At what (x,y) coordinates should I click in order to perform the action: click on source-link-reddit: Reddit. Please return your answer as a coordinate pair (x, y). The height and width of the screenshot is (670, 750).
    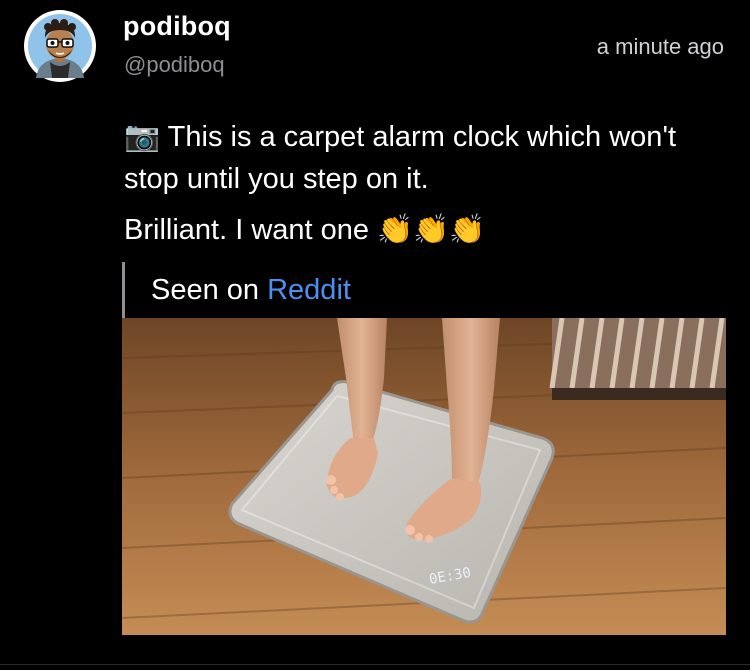
    Looking at the image, I should click on (309, 290).